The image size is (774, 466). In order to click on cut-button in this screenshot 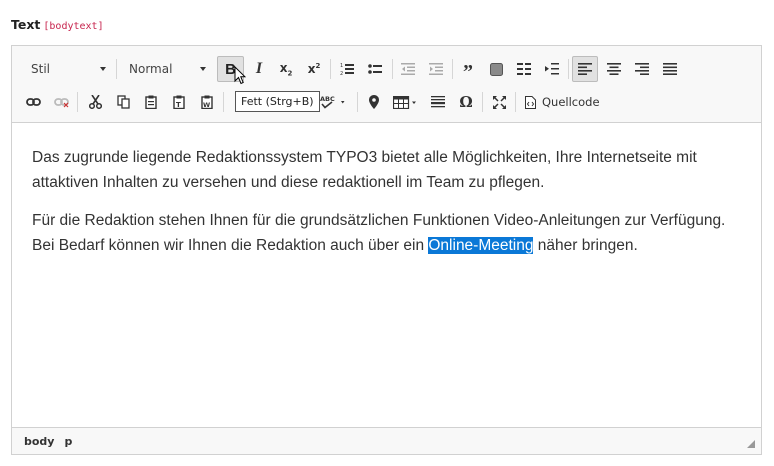, I will do `click(95, 102)`.